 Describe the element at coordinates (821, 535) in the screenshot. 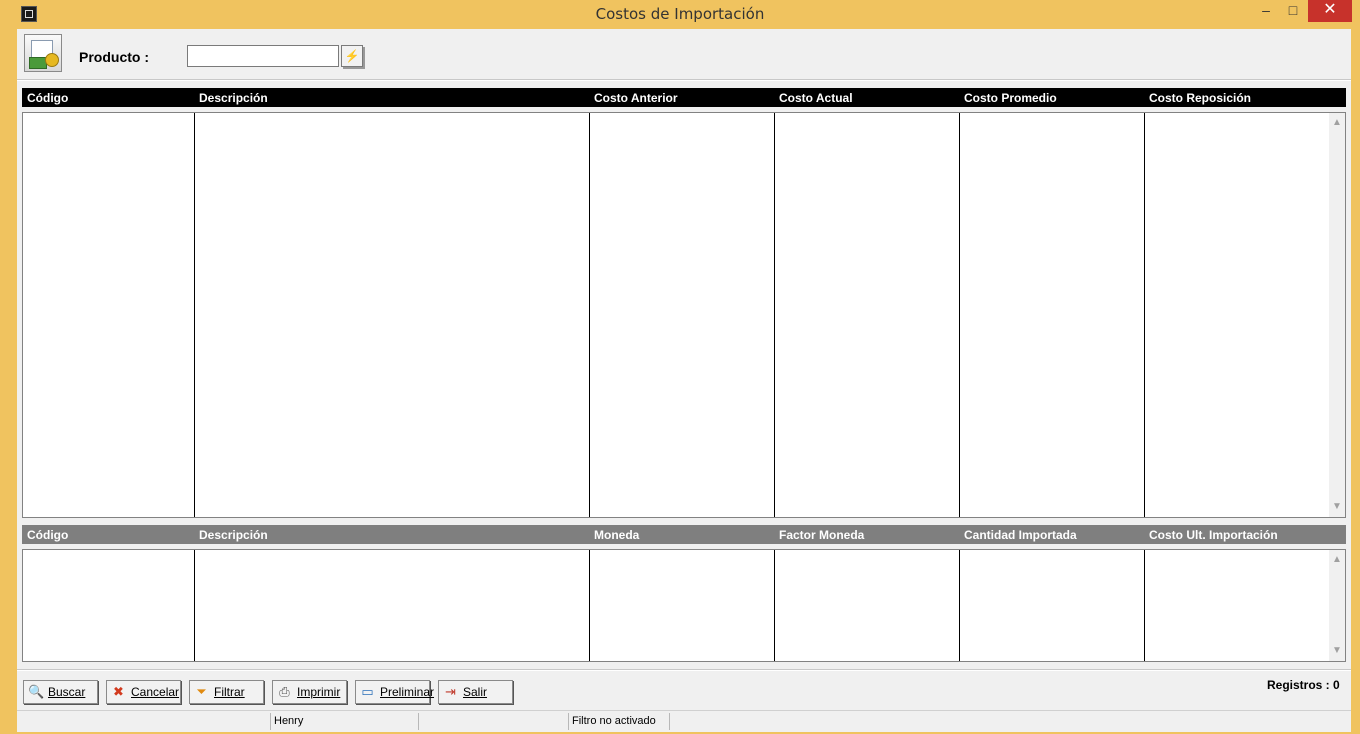

I see `col-header-factor-moneda: Factor Moneda` at that location.